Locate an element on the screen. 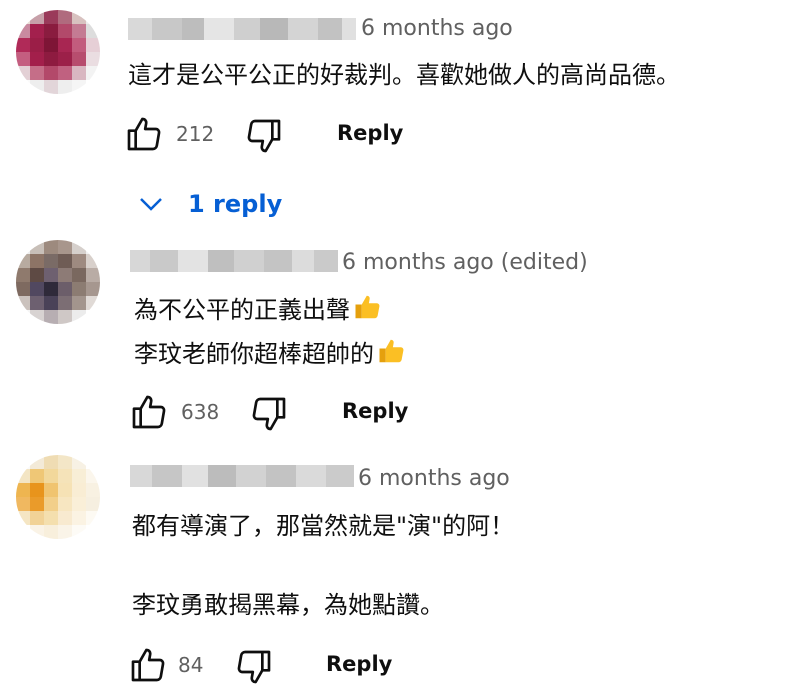  like-count: 212 is located at coordinates (195, 134).